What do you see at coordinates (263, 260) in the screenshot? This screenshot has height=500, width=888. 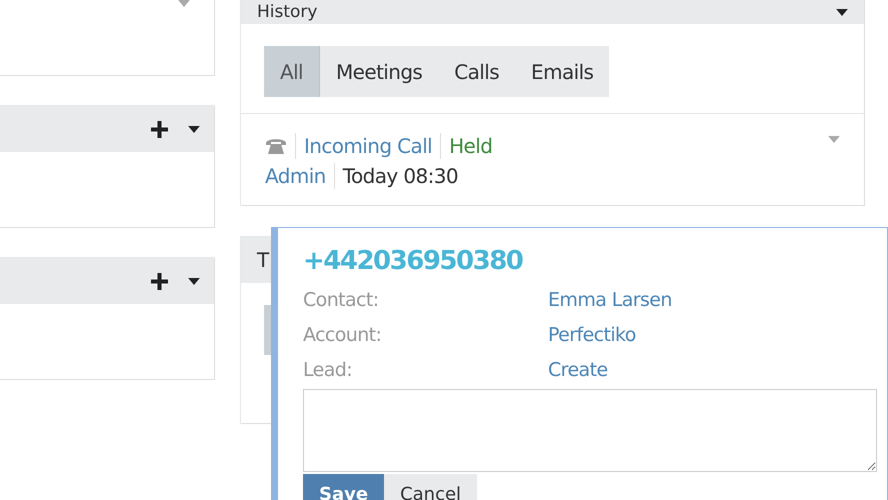 I see `panel-title: T` at bounding box center [263, 260].